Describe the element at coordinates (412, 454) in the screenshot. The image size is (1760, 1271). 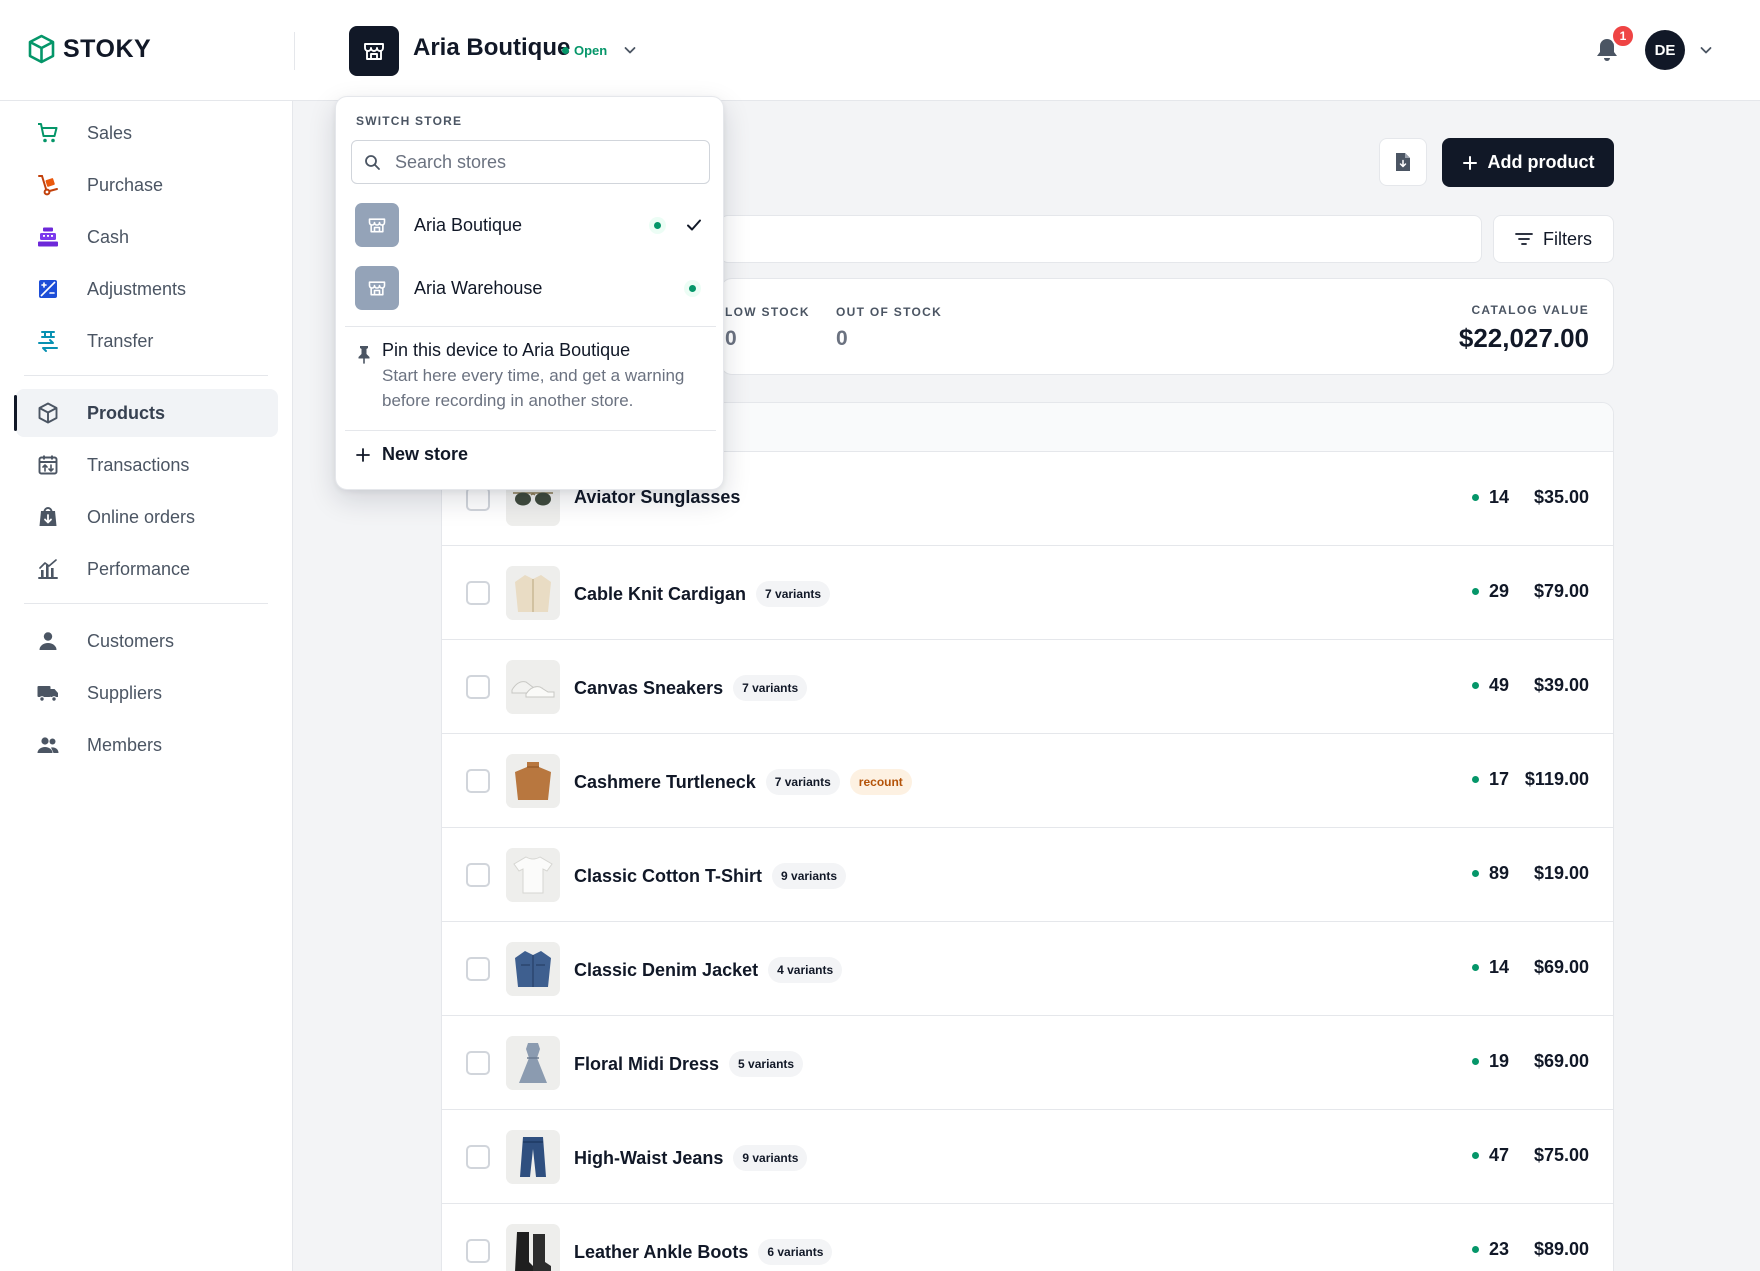
I see `new-store-button: New store` at that location.